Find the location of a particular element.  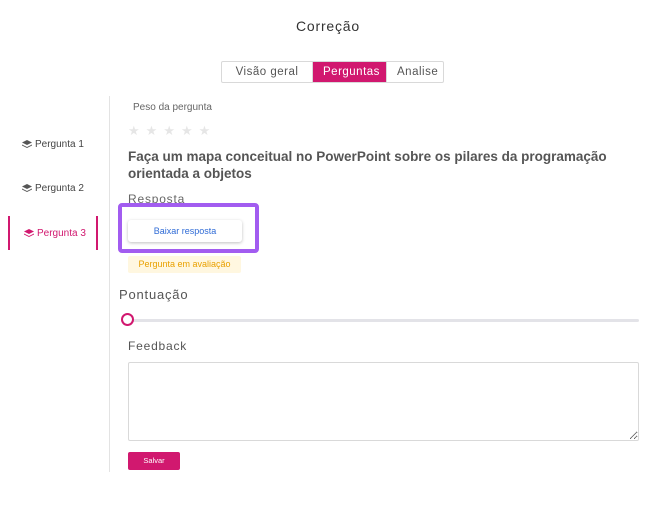

page-title: Correção is located at coordinates (328, 26).